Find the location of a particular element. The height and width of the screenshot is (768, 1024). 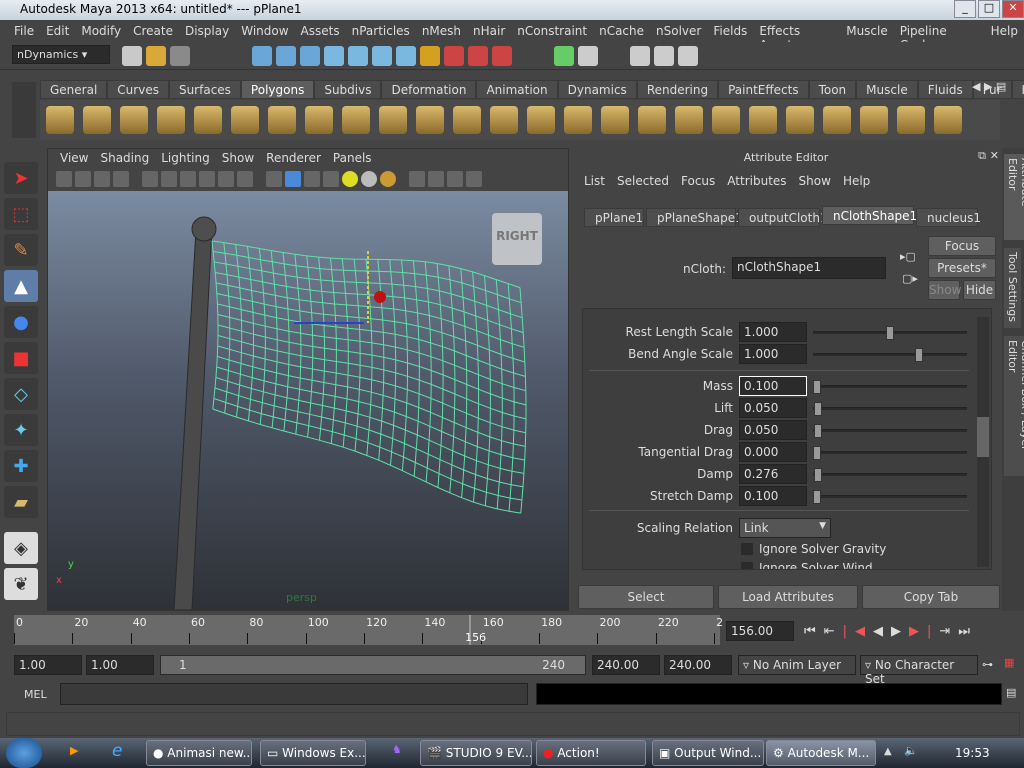

bend-angle-scale-field: 1.000 is located at coordinates (773, 354).